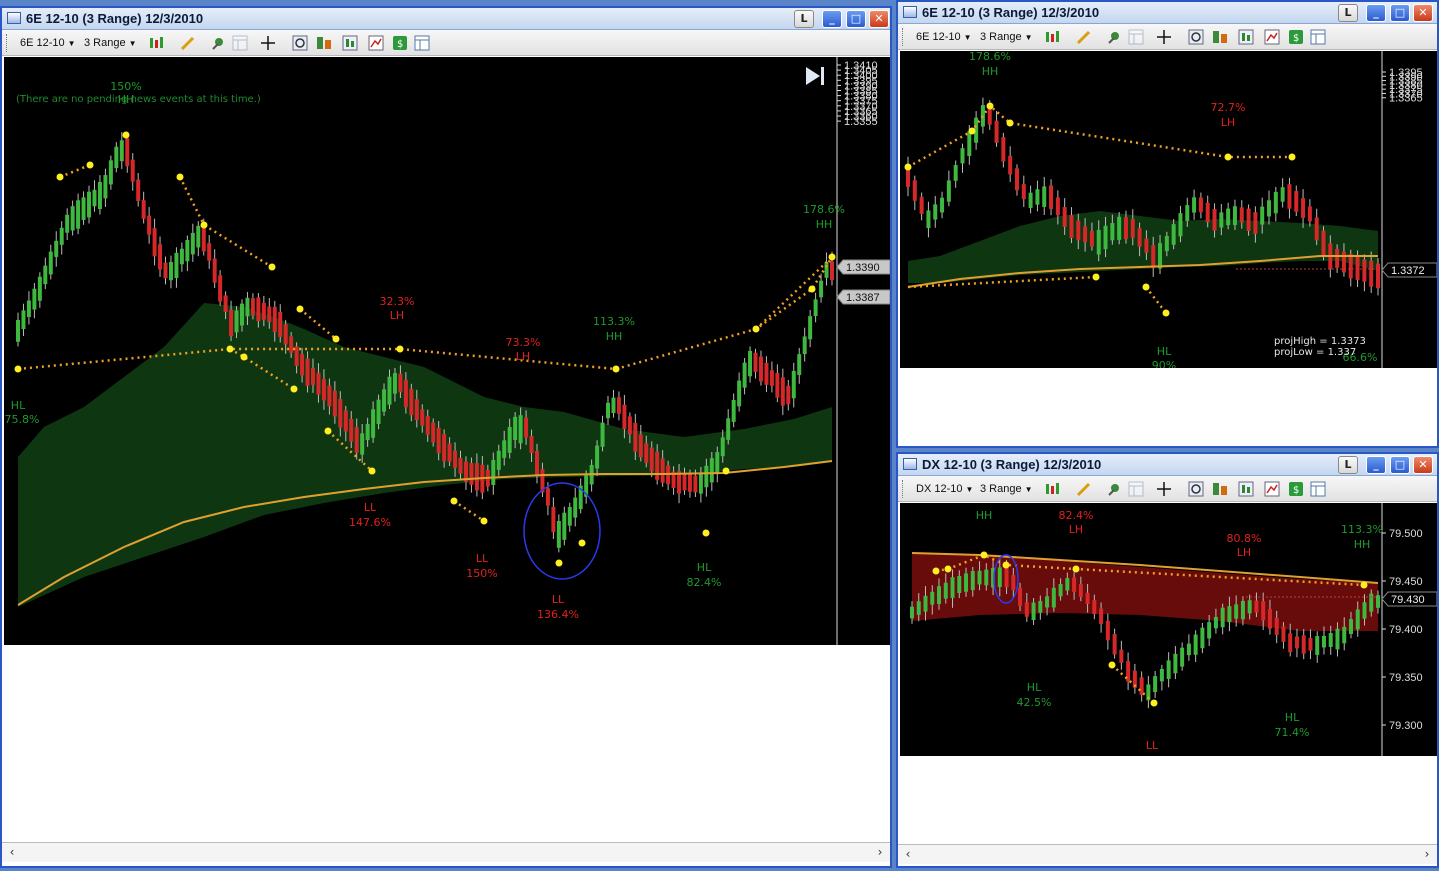 The image size is (1439, 871). I want to click on swing-label: LL, so click(482, 558).